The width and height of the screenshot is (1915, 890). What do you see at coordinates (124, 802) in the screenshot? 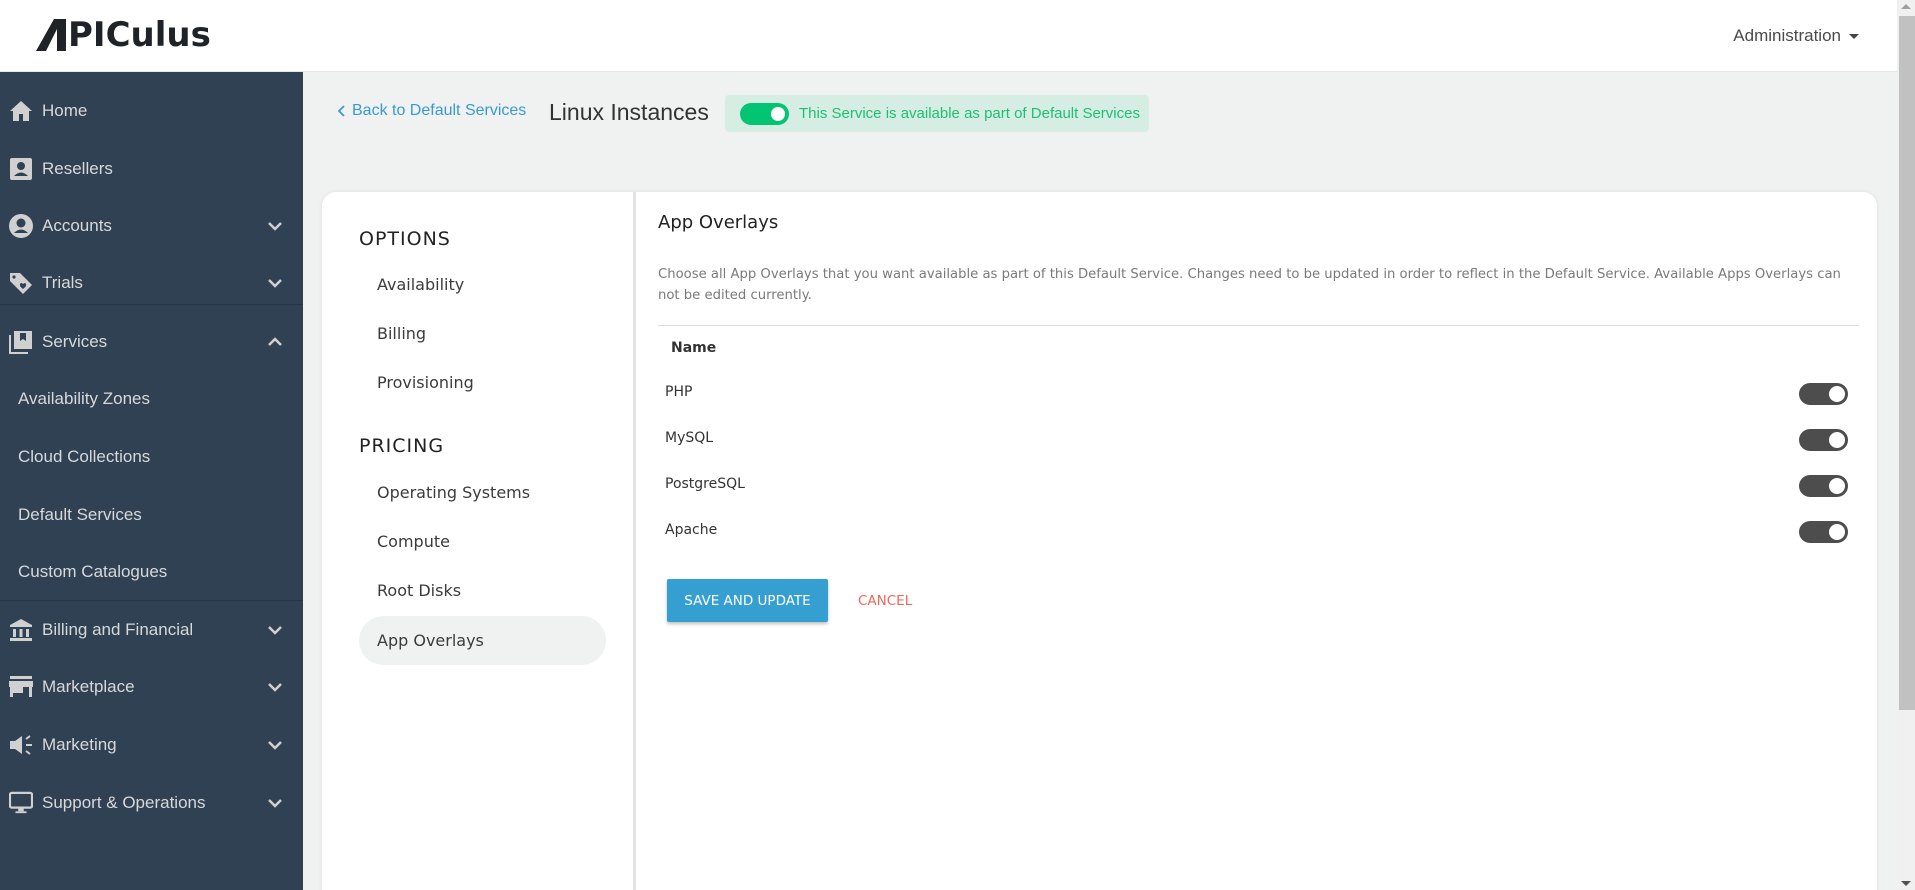
I see `sidebar-item-label: Support & Operations` at bounding box center [124, 802].